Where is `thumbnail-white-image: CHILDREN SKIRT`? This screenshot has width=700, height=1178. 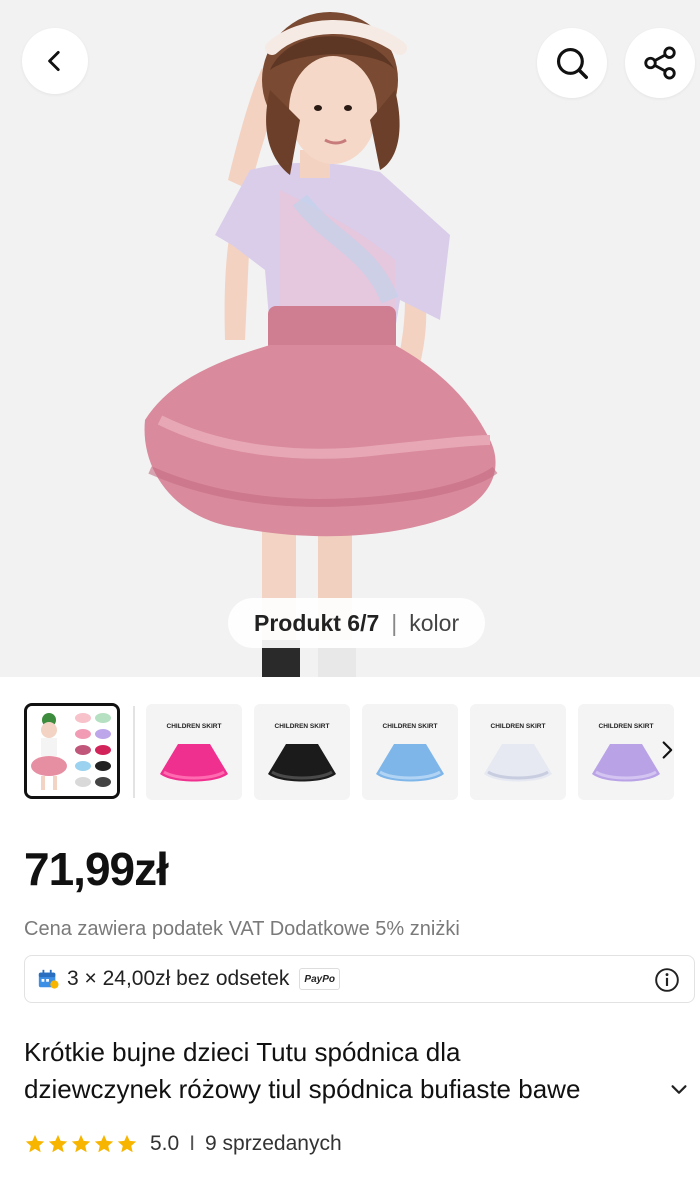 thumbnail-white-image: CHILDREN SKIRT is located at coordinates (518, 752).